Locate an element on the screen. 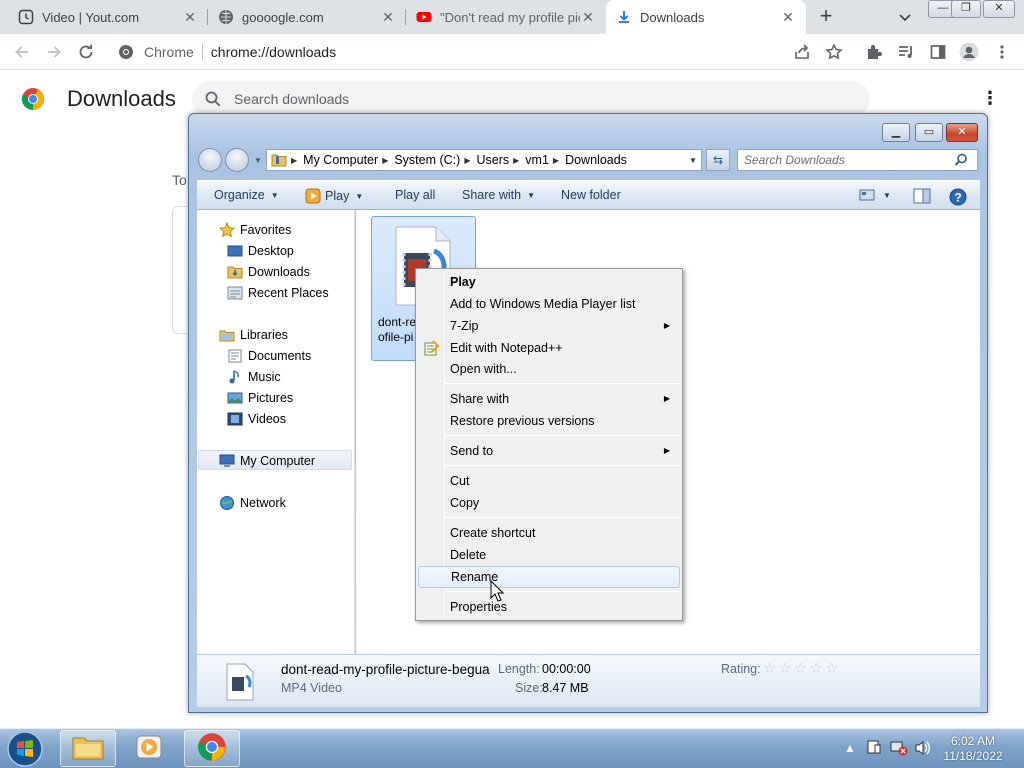 This screenshot has width=1024, height=768. tab-downloads: Downloads ✕ is located at coordinates (706, 17).